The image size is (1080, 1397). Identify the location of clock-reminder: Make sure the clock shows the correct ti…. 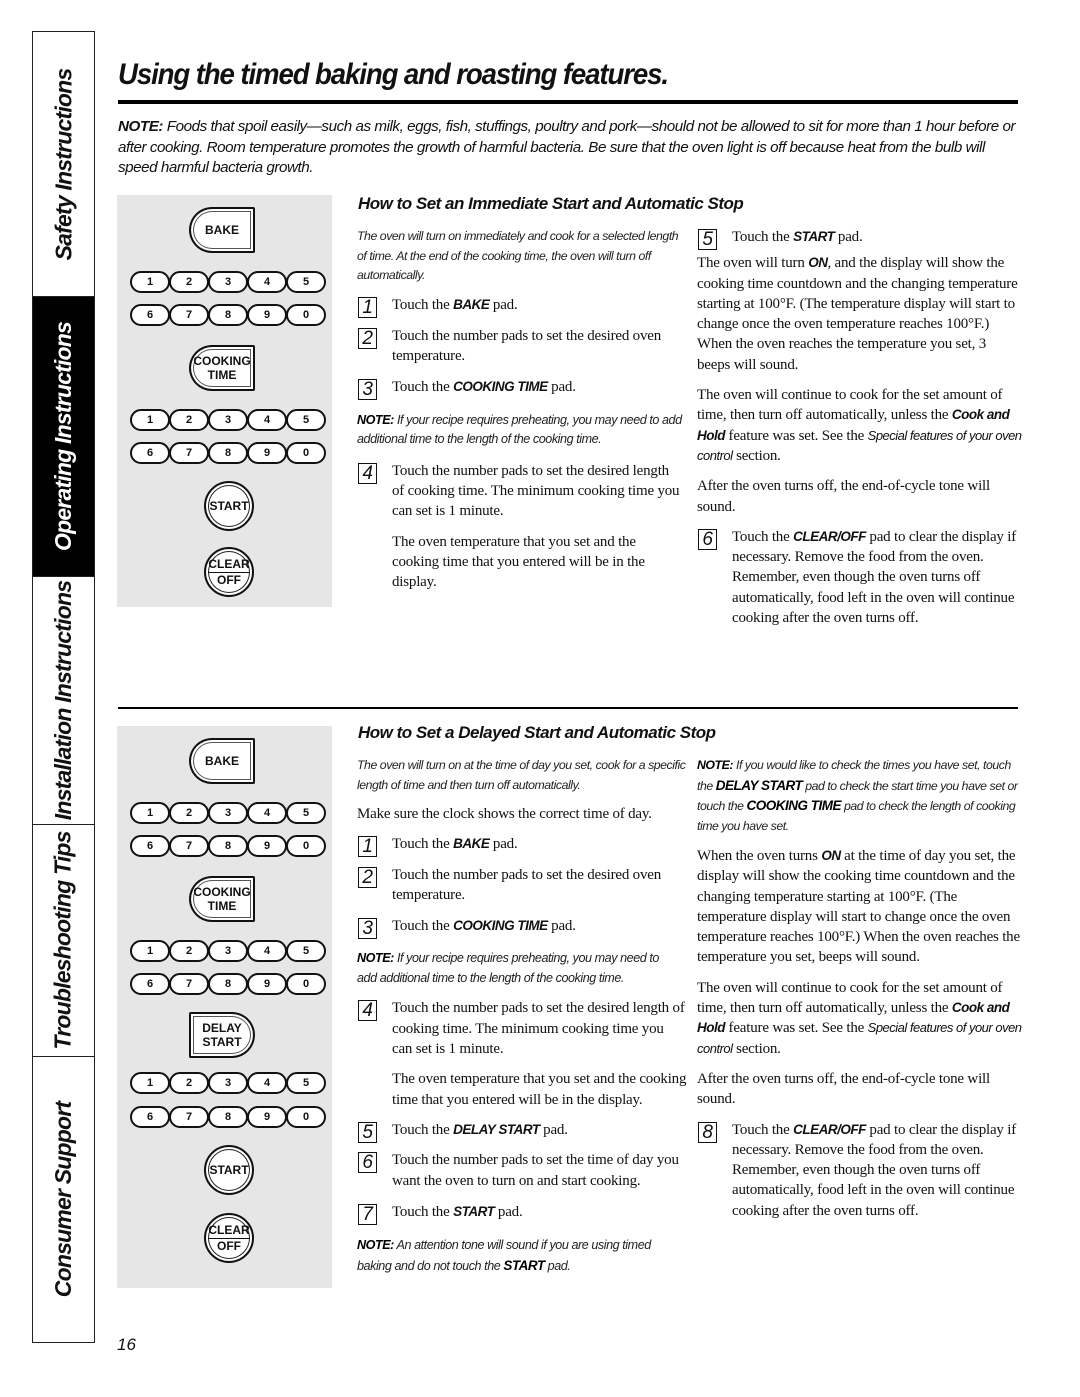
(504, 814).